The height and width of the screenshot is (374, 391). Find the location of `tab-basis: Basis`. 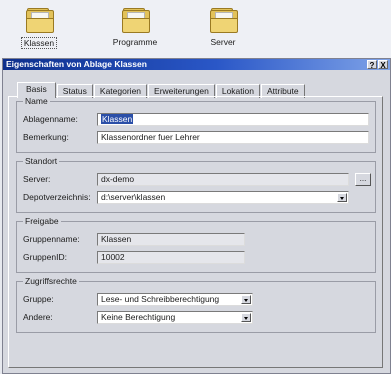

tab-basis: Basis is located at coordinates (36, 90).